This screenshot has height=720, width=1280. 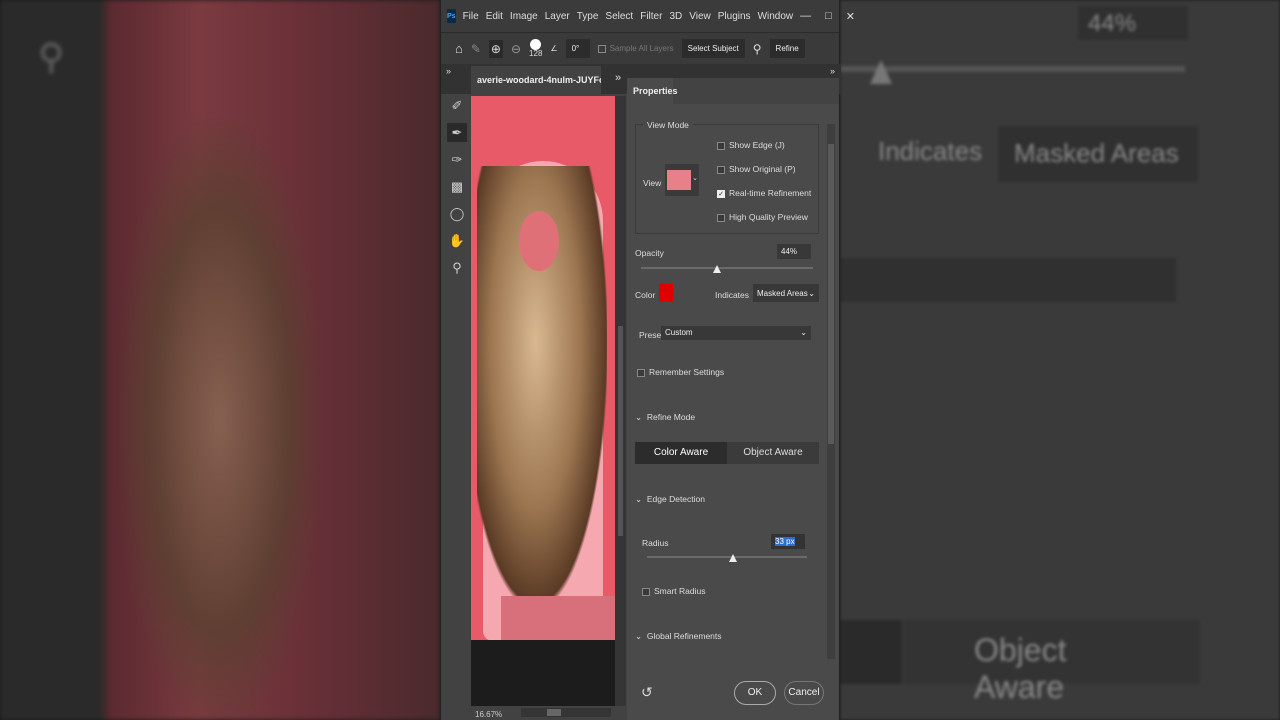 What do you see at coordinates (734, 16) in the screenshot?
I see `menu-plugins: Plugins` at bounding box center [734, 16].